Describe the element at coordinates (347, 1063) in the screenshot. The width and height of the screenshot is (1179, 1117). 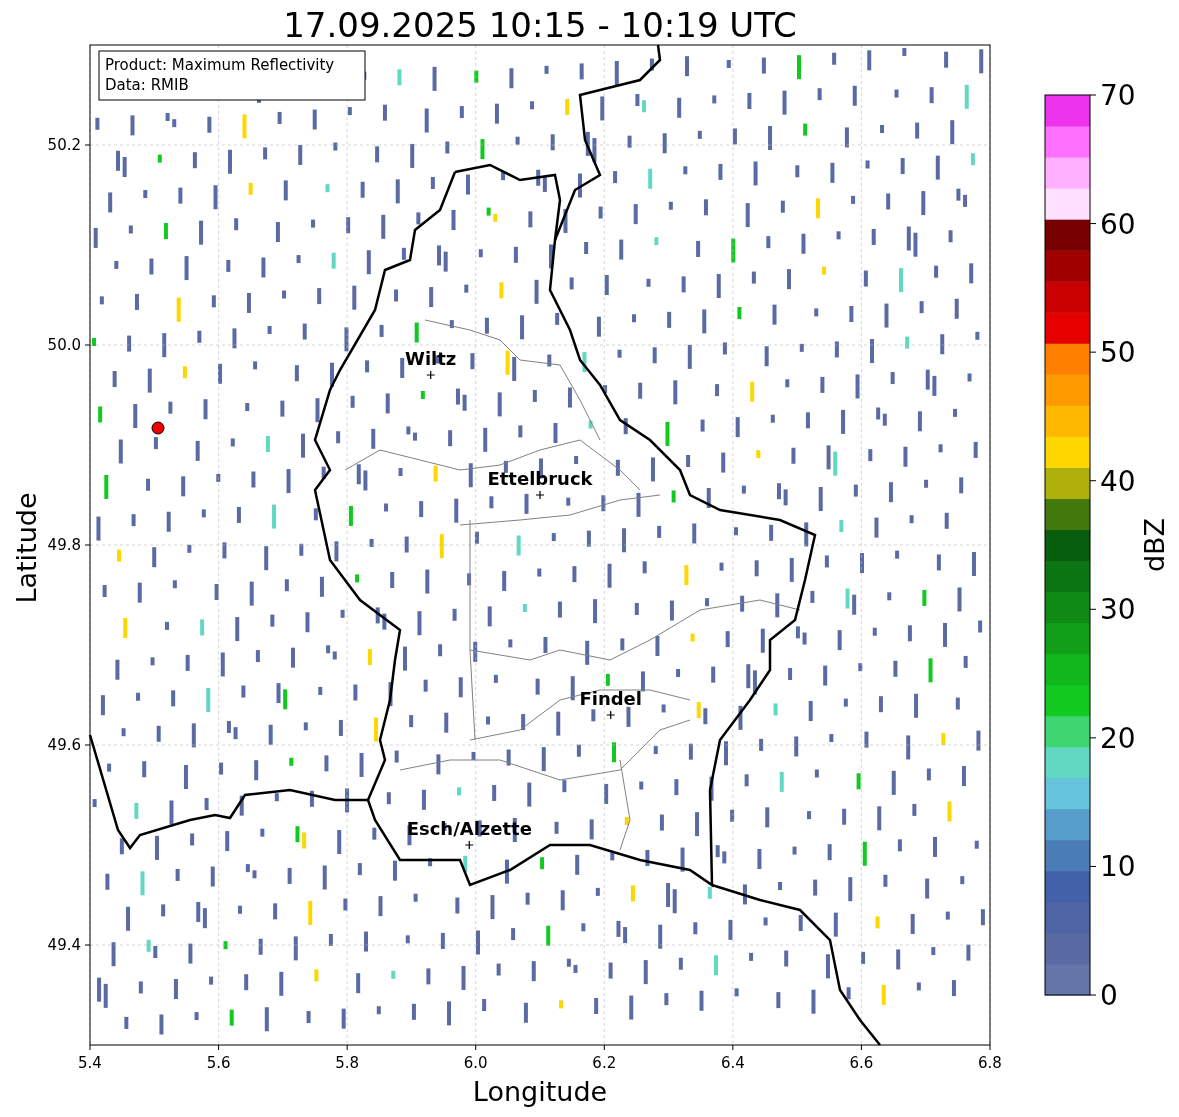
I see `x-tick-label: 5.8` at that location.